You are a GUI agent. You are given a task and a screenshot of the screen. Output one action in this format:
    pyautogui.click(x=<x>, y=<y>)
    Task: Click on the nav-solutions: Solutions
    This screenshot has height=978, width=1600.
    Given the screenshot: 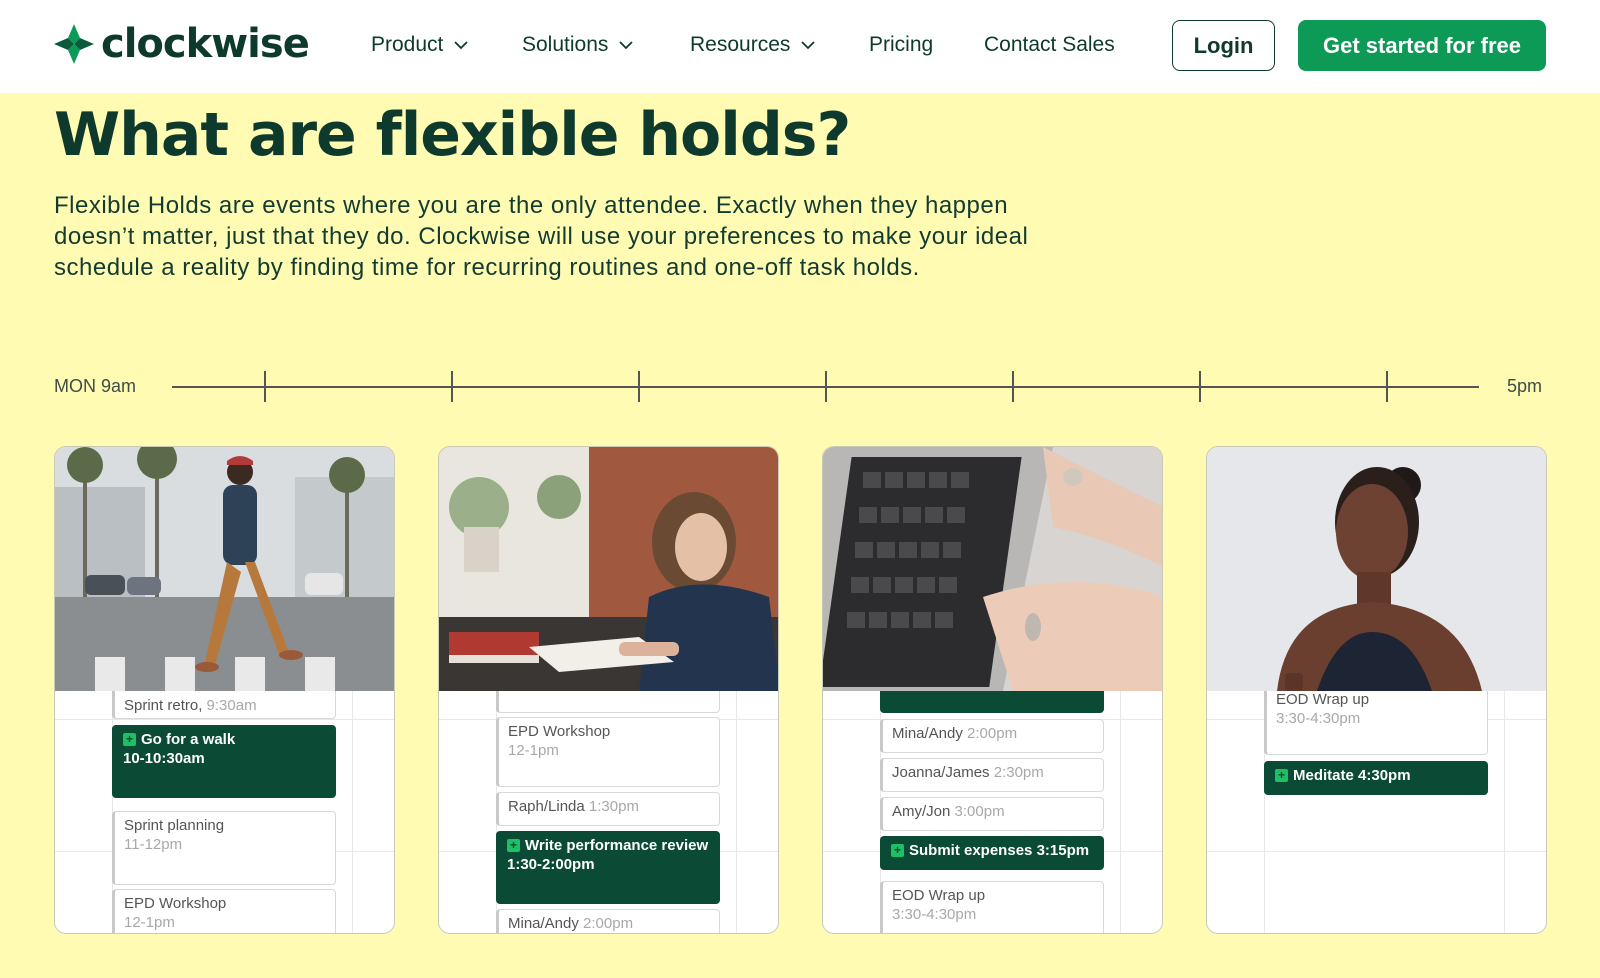 What is the action you would take?
    pyautogui.click(x=578, y=45)
    